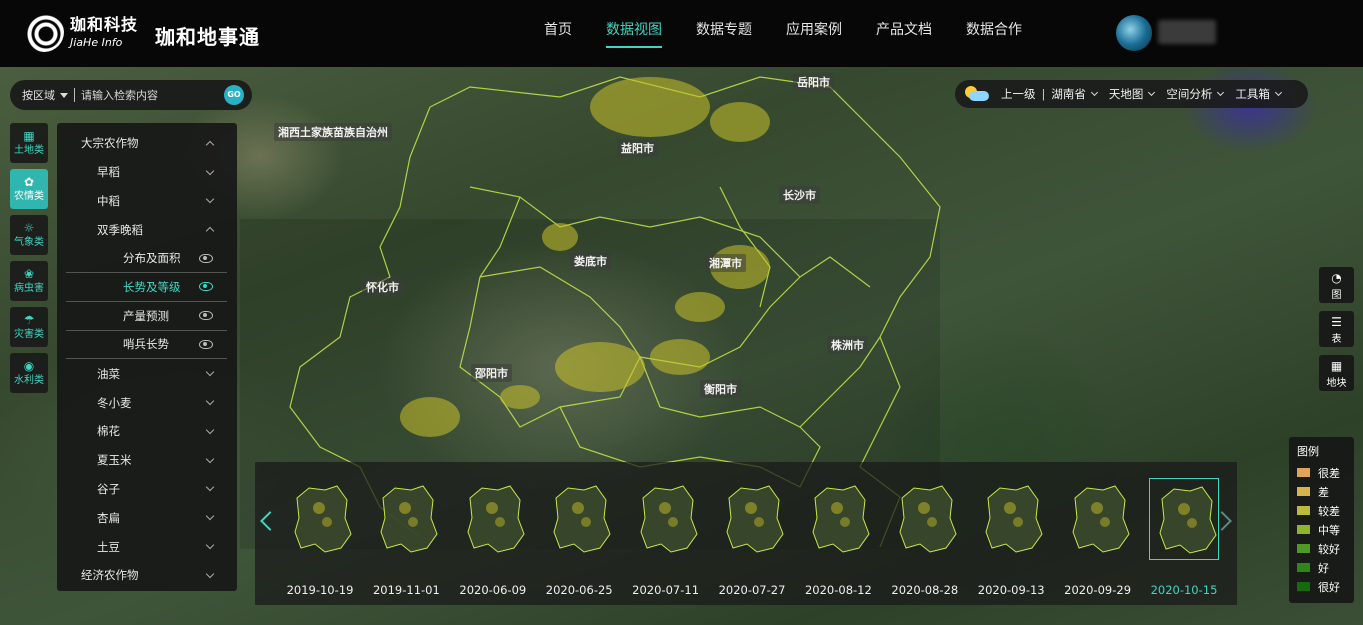  What do you see at coordinates (257, 590) in the screenshot?
I see `timeline-partial-date: 5` at bounding box center [257, 590].